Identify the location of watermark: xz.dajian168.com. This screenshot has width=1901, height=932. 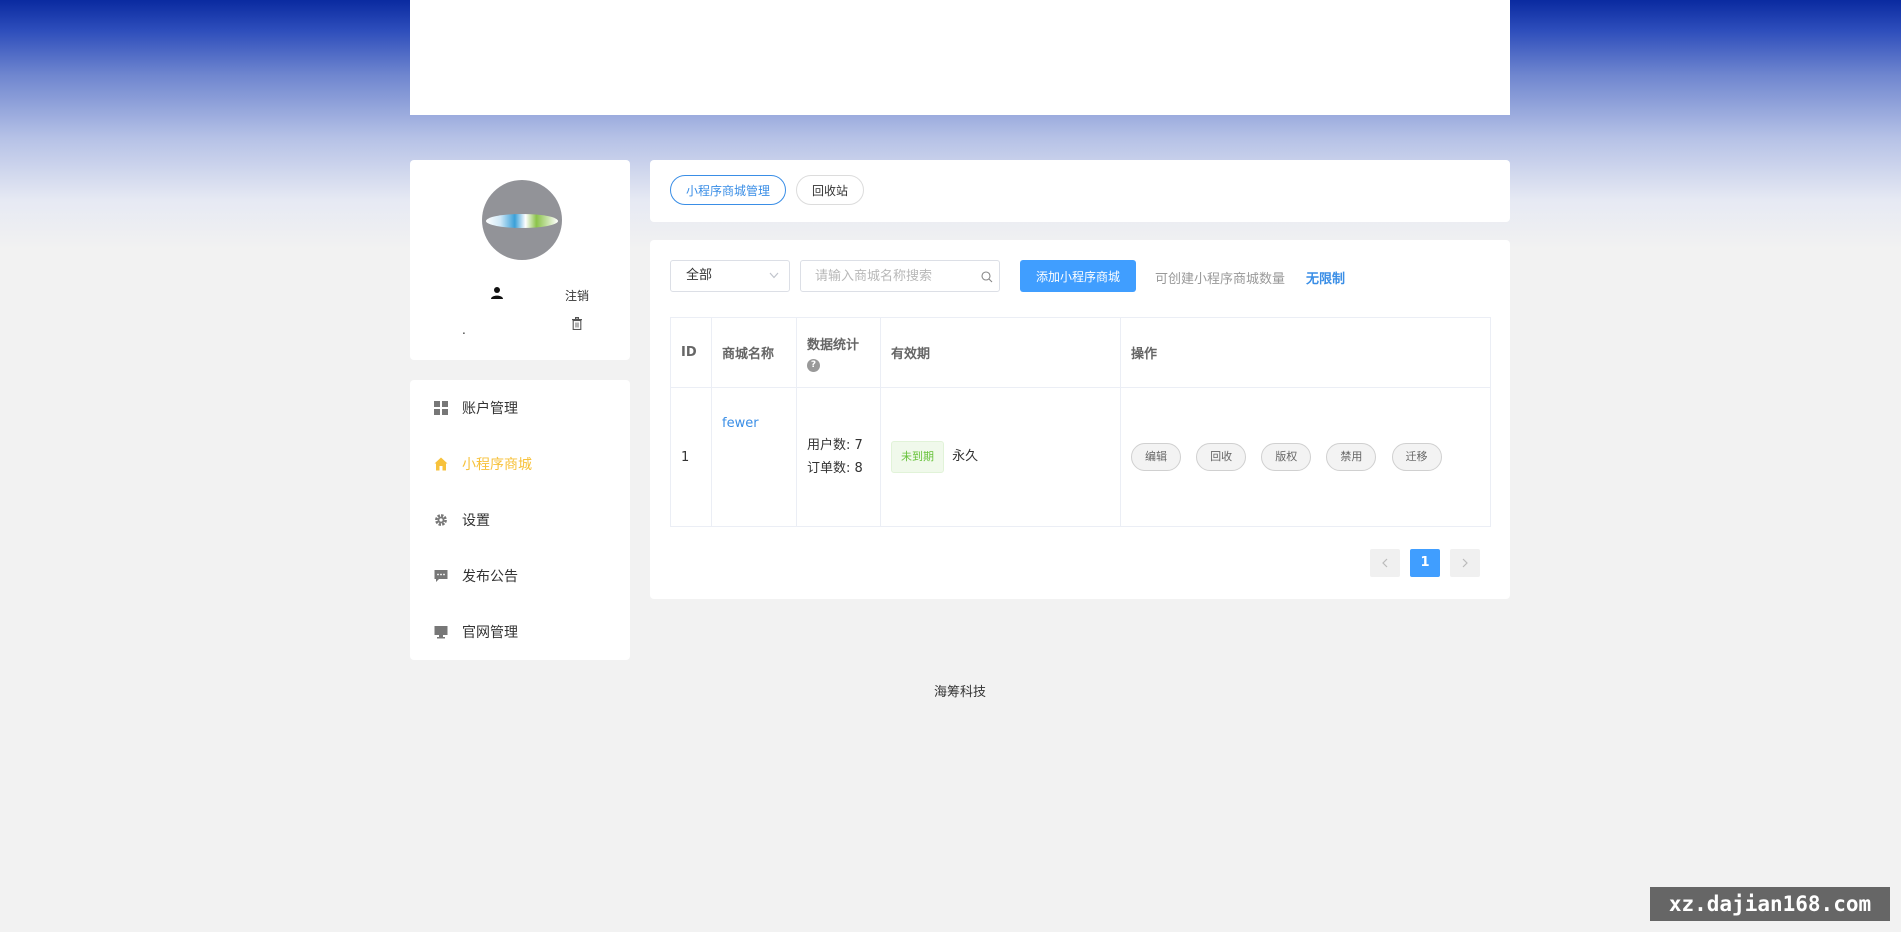
(1770, 904).